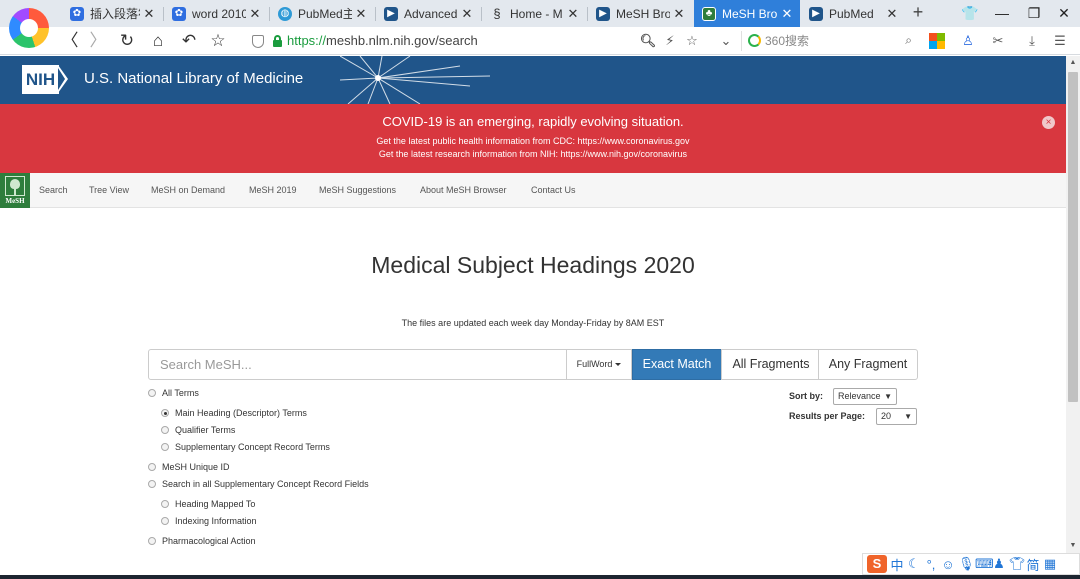 The width and height of the screenshot is (1080, 579). I want to click on shield-icon, so click(258, 41).